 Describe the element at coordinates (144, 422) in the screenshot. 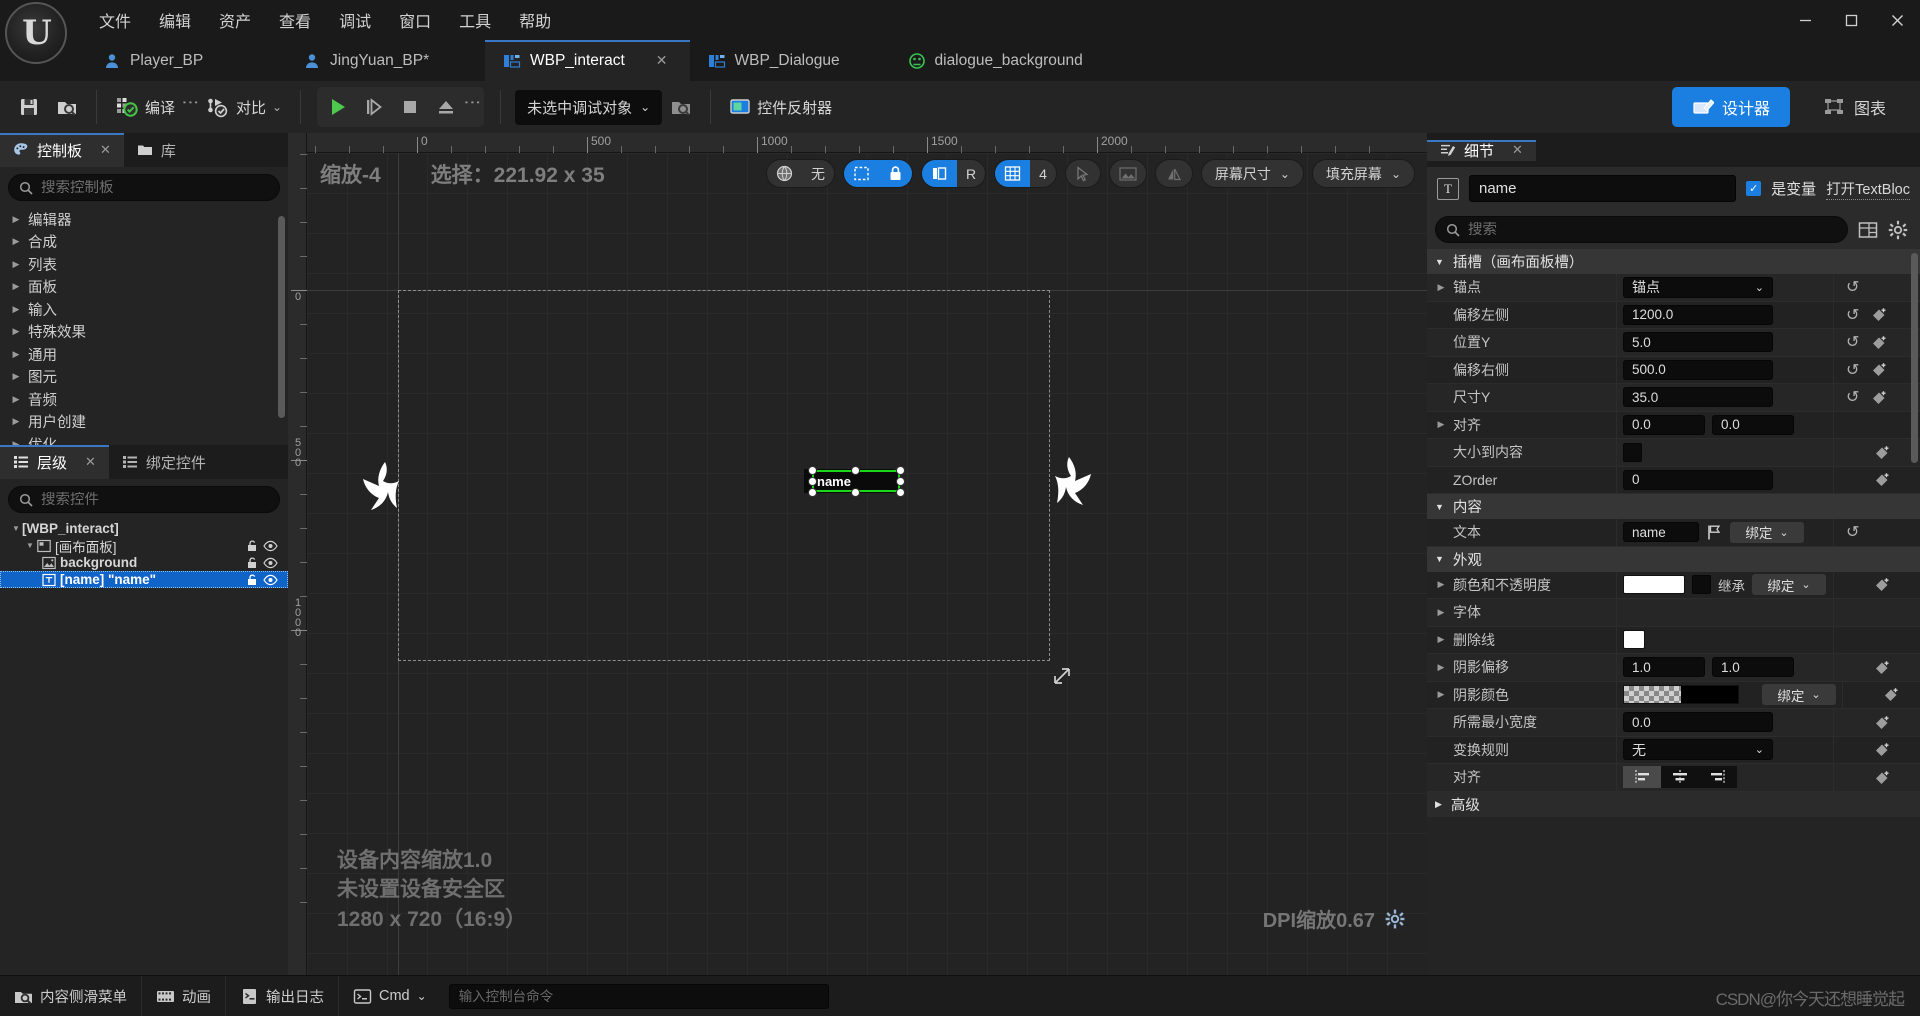

I see `palette-category-row: ▶ 用户创建` at that location.